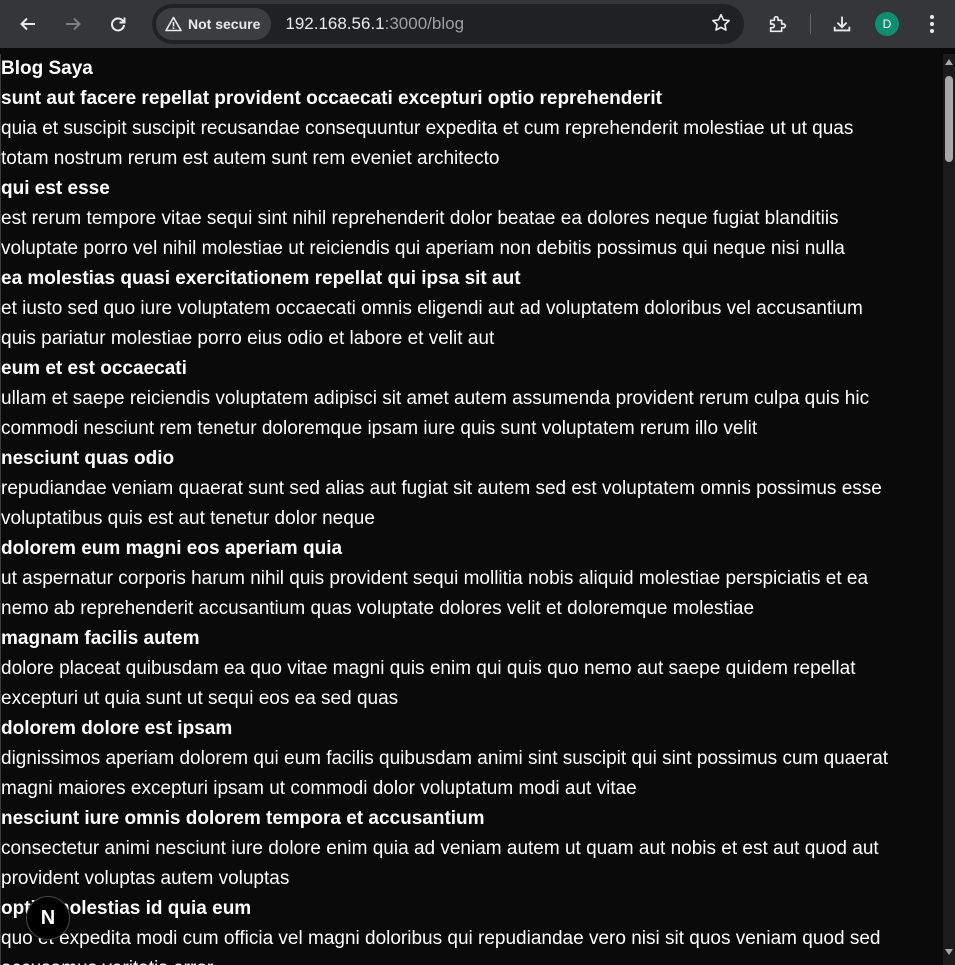 The image size is (955, 965). Describe the element at coordinates (47, 68) in the screenshot. I see `page-title: Blog Saya` at that location.